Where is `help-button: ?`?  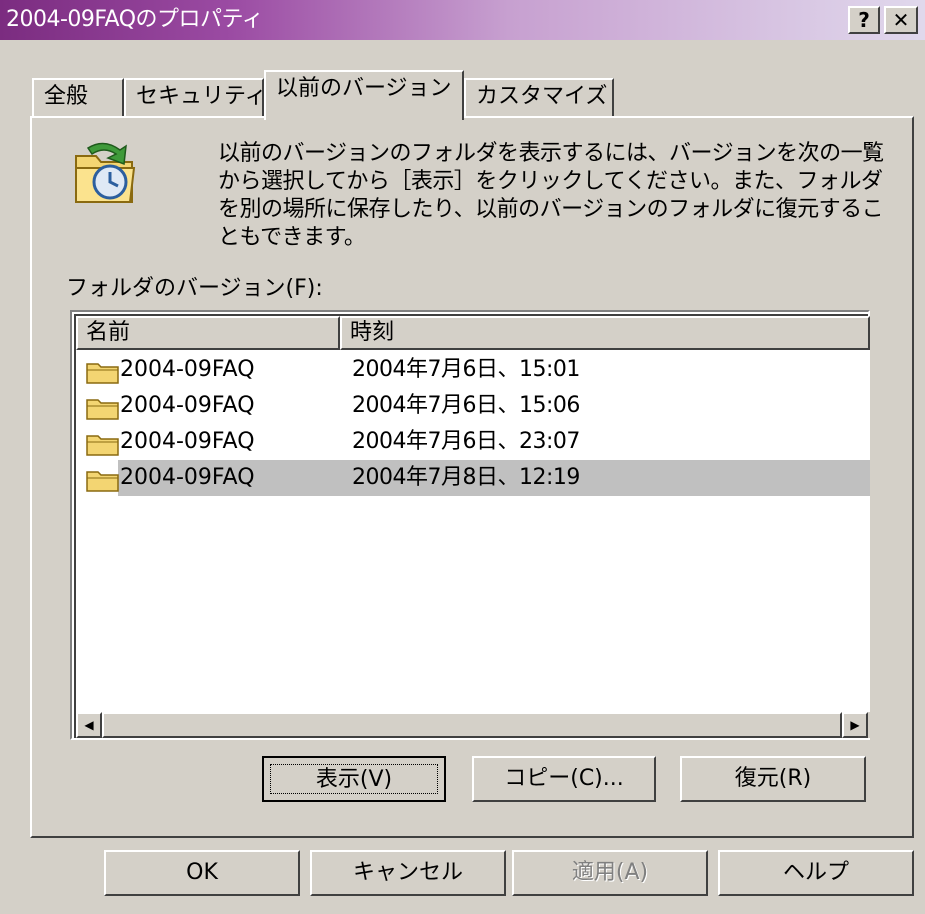 help-button: ? is located at coordinates (864, 20).